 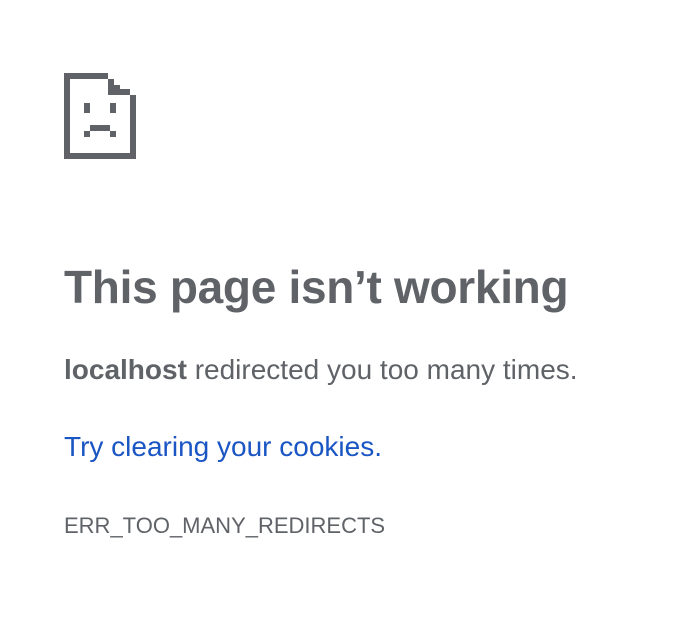 I want to click on error-code: ERR_TOO_MANY_REDIRECTS, so click(x=225, y=525).